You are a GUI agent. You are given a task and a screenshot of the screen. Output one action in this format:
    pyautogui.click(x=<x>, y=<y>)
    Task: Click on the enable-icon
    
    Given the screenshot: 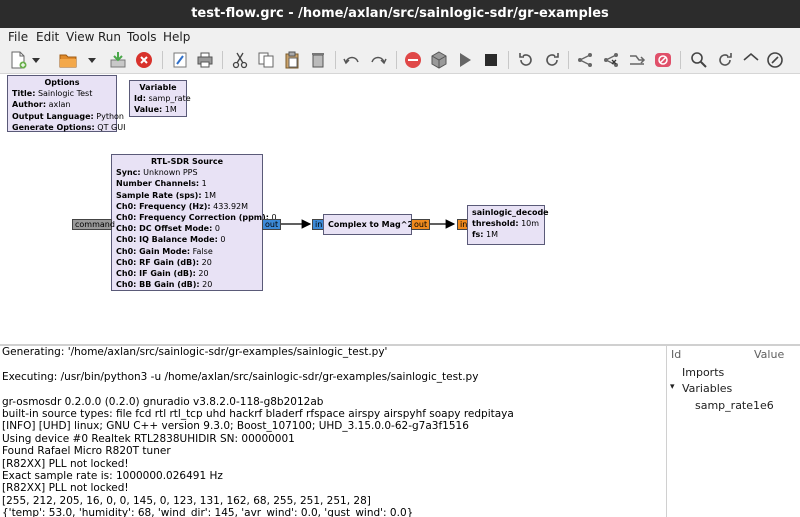 What is the action you would take?
    pyautogui.click(x=585, y=60)
    